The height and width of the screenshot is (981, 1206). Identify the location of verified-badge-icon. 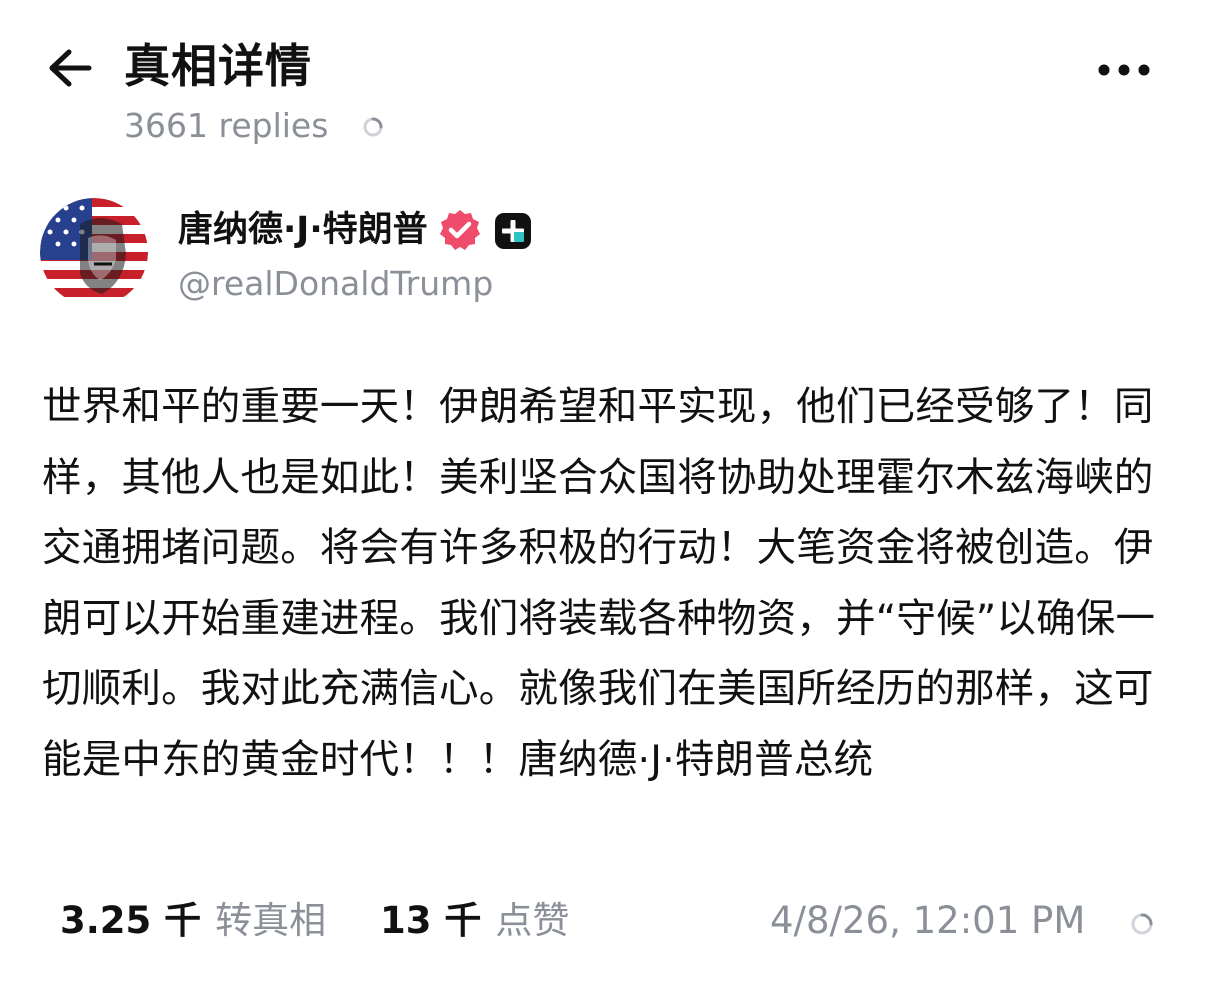
(460, 230).